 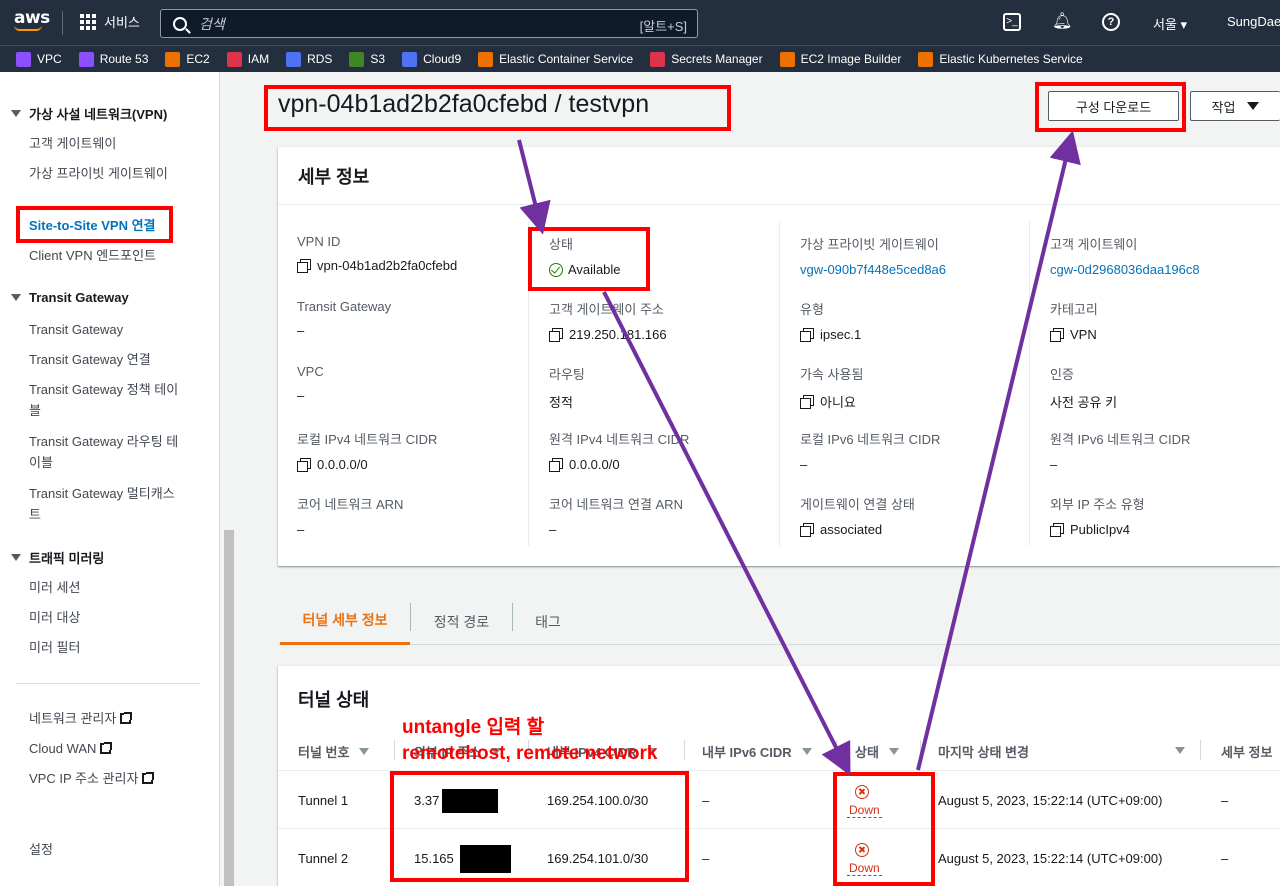 What do you see at coordinates (106, 173) in the screenshot?
I see `sidebar-item-virtual-private-gateway: 가상 프라이빗 게이트웨이` at bounding box center [106, 173].